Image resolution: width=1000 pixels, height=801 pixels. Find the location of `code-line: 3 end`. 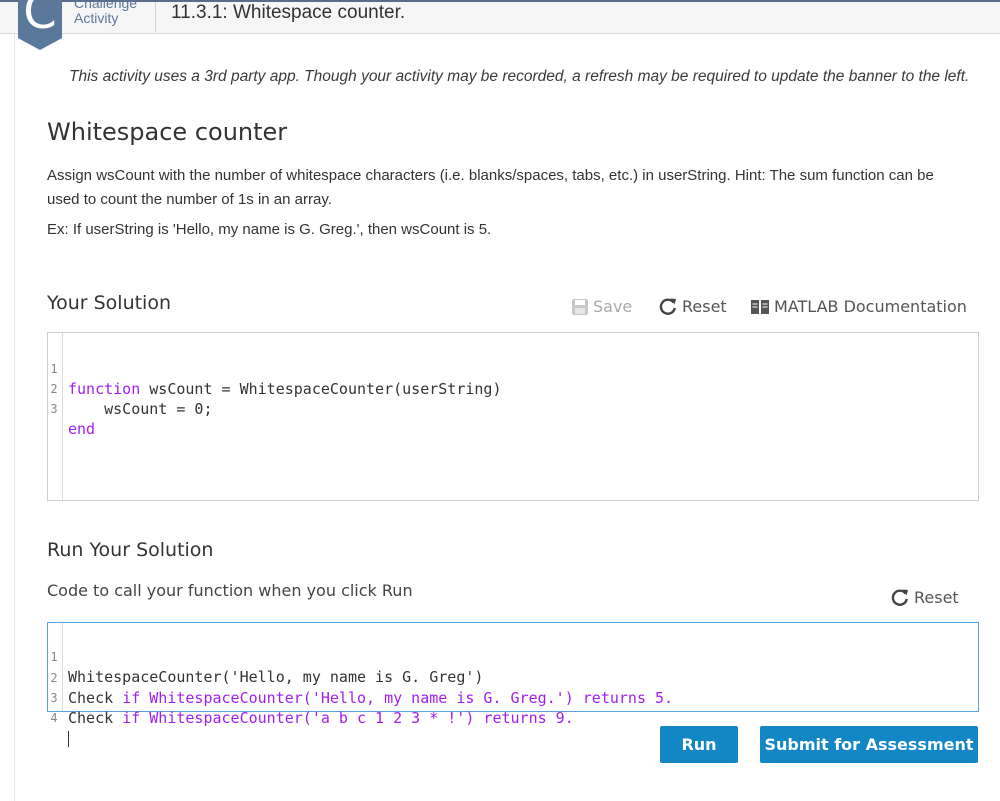

code-line: 3 end is located at coordinates (71, 408).